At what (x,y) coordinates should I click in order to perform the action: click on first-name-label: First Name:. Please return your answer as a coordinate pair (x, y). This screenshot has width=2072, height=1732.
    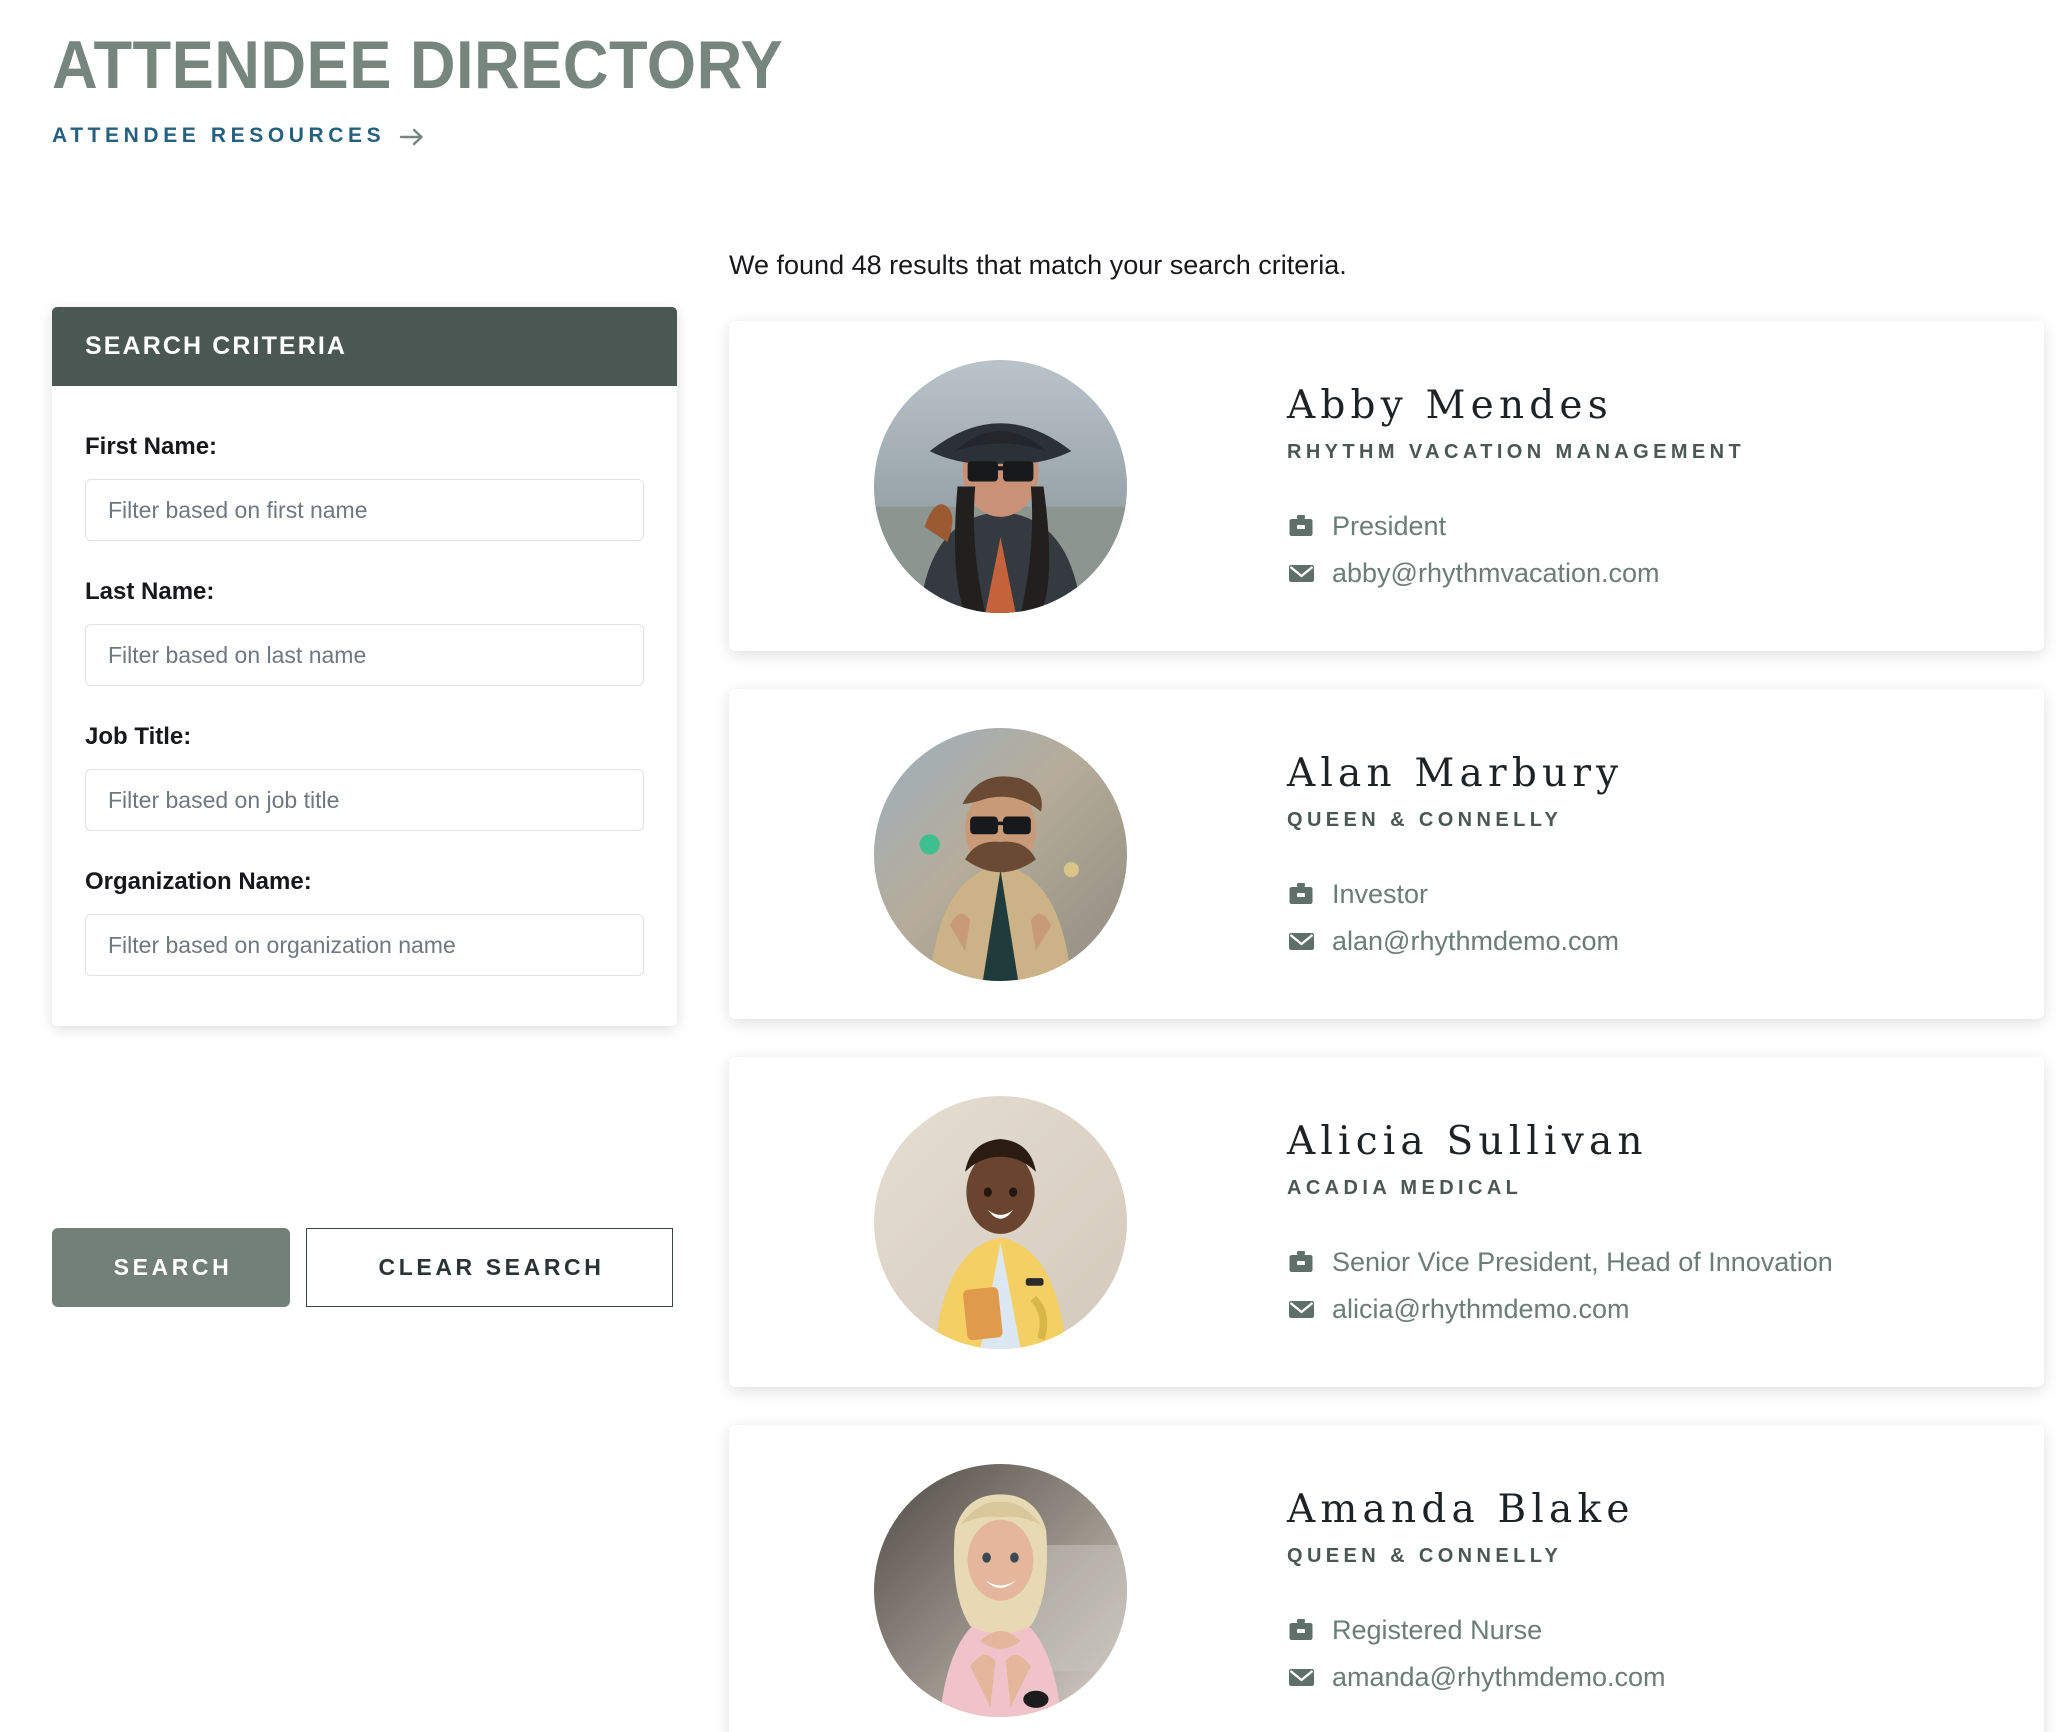
    Looking at the image, I should click on (151, 446).